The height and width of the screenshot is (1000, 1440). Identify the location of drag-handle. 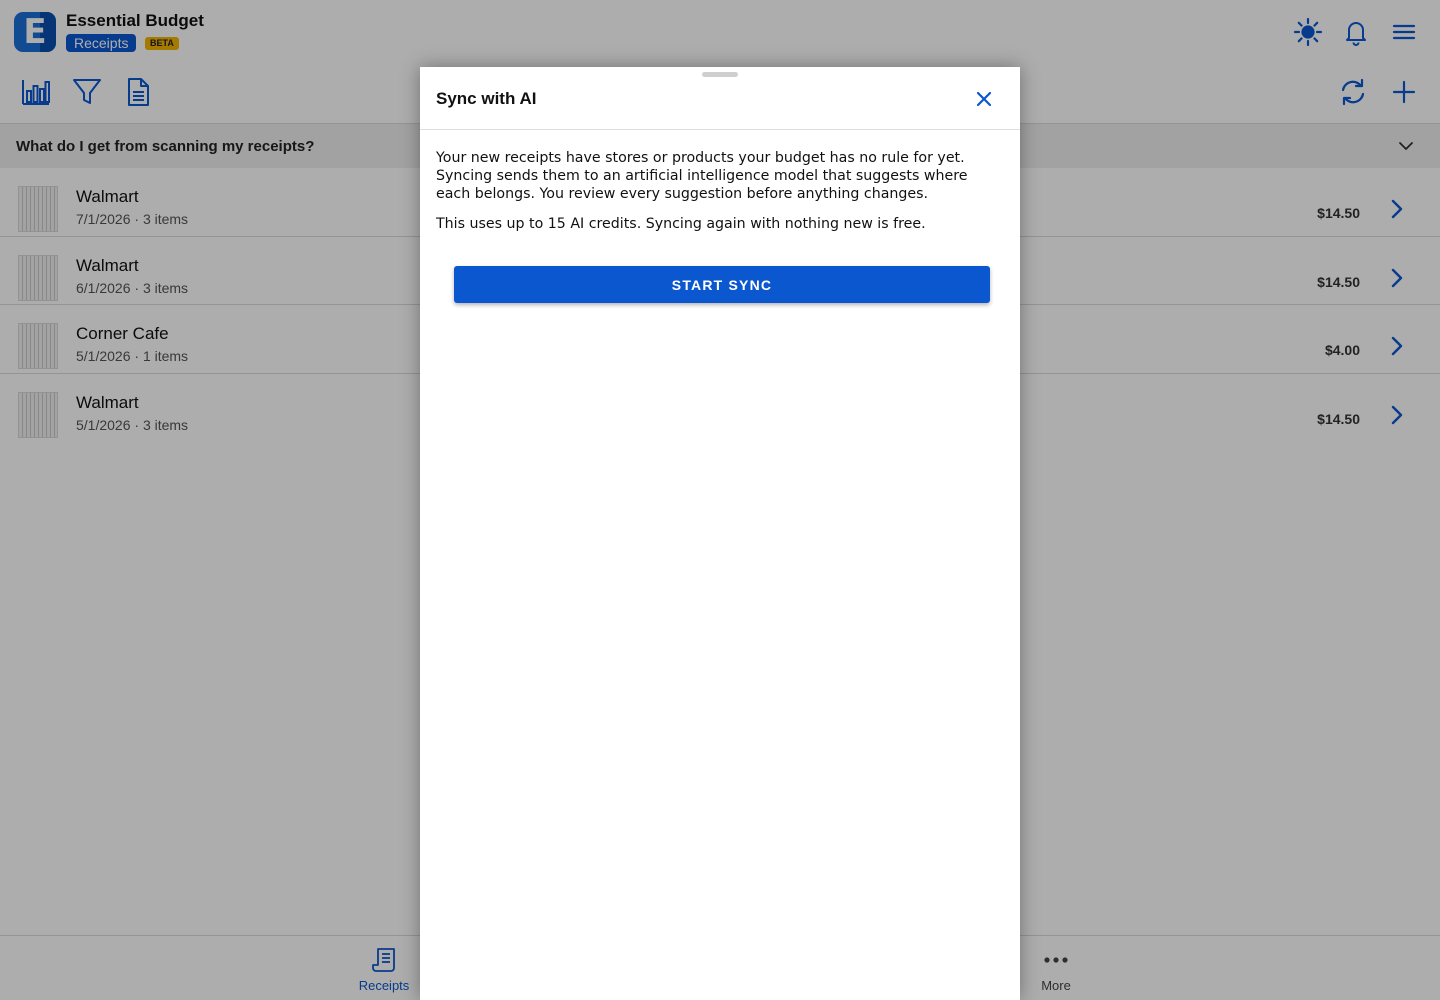
(720, 74).